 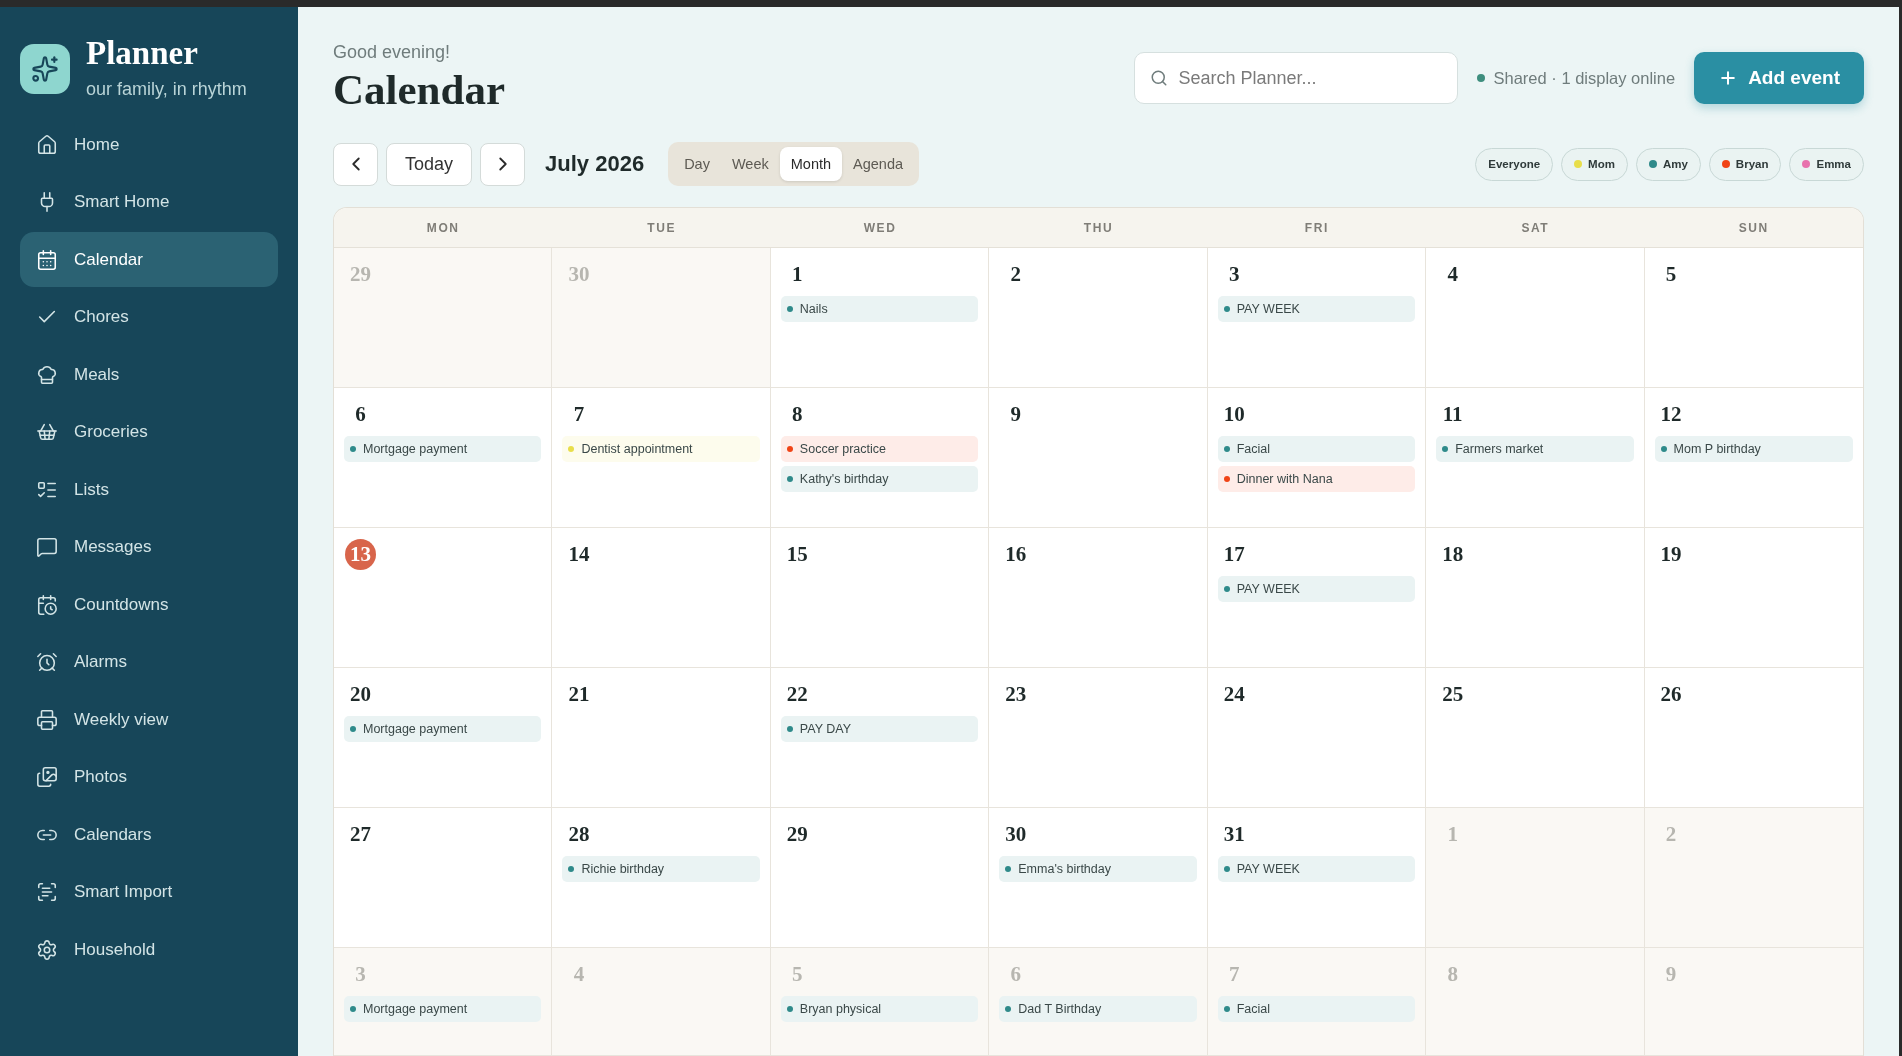 I want to click on scan-text-icon, so click(x=47, y=892).